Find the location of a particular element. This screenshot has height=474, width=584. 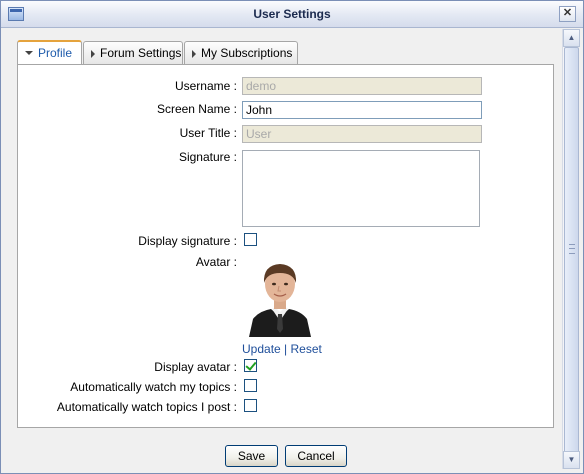

chevron-down-icon is located at coordinates (29, 52).